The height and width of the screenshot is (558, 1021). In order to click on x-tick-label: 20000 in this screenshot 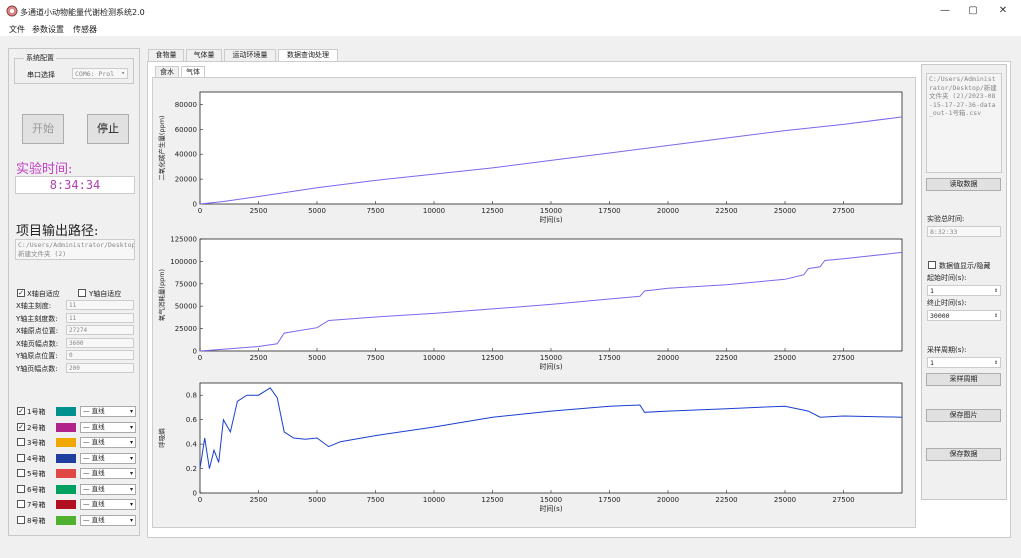, I will do `click(668, 358)`.